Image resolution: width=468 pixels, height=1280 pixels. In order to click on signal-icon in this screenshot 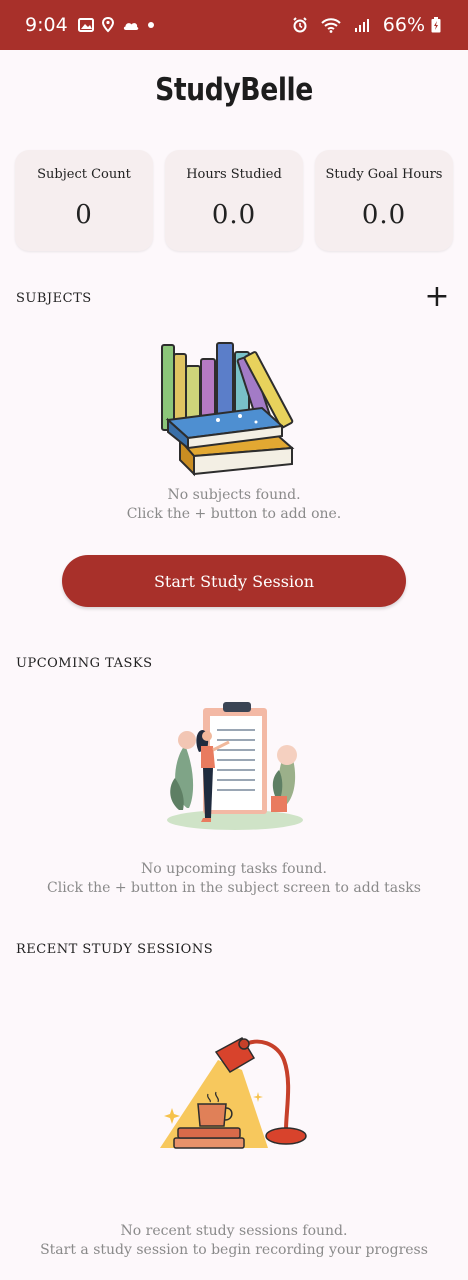, I will do `click(362, 25)`.